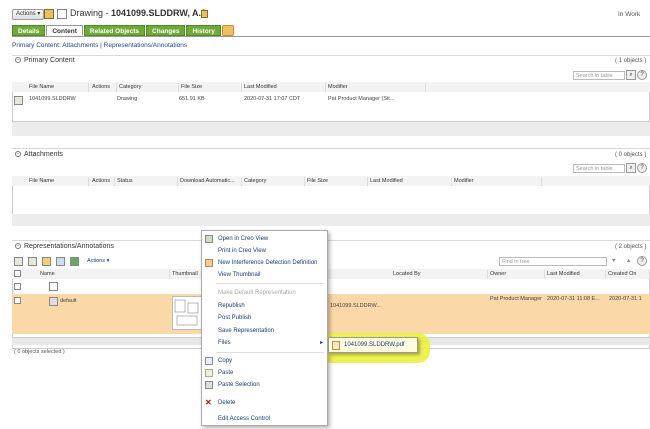  What do you see at coordinates (631, 61) in the screenshot?
I see `primary-count: ( 1 objects )` at bounding box center [631, 61].